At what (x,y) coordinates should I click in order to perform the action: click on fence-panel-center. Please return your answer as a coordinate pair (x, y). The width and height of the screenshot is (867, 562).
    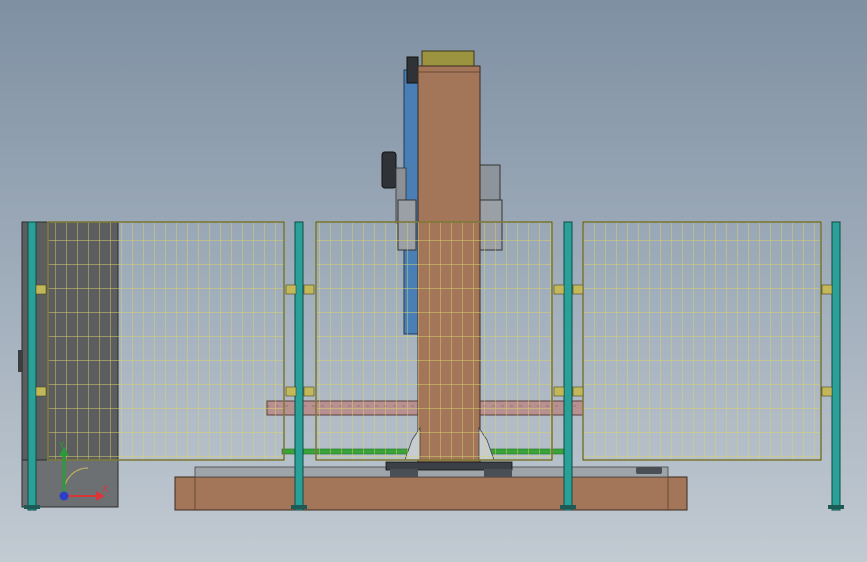
    Looking at the image, I should click on (434, 341).